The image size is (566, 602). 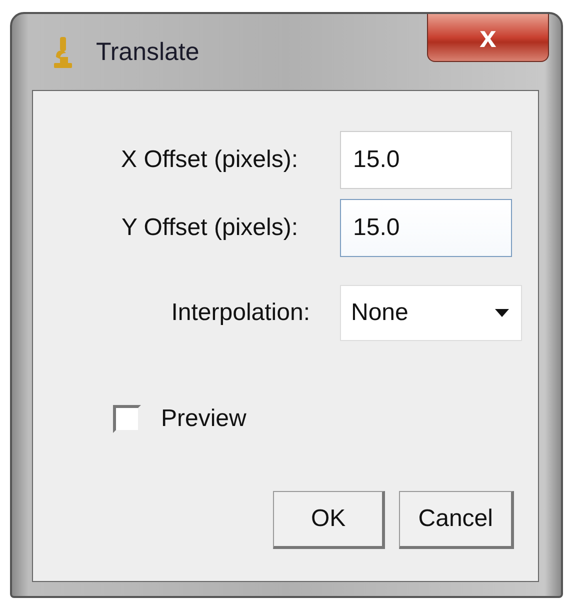 What do you see at coordinates (203, 419) in the screenshot?
I see `preview-label: Preview` at bounding box center [203, 419].